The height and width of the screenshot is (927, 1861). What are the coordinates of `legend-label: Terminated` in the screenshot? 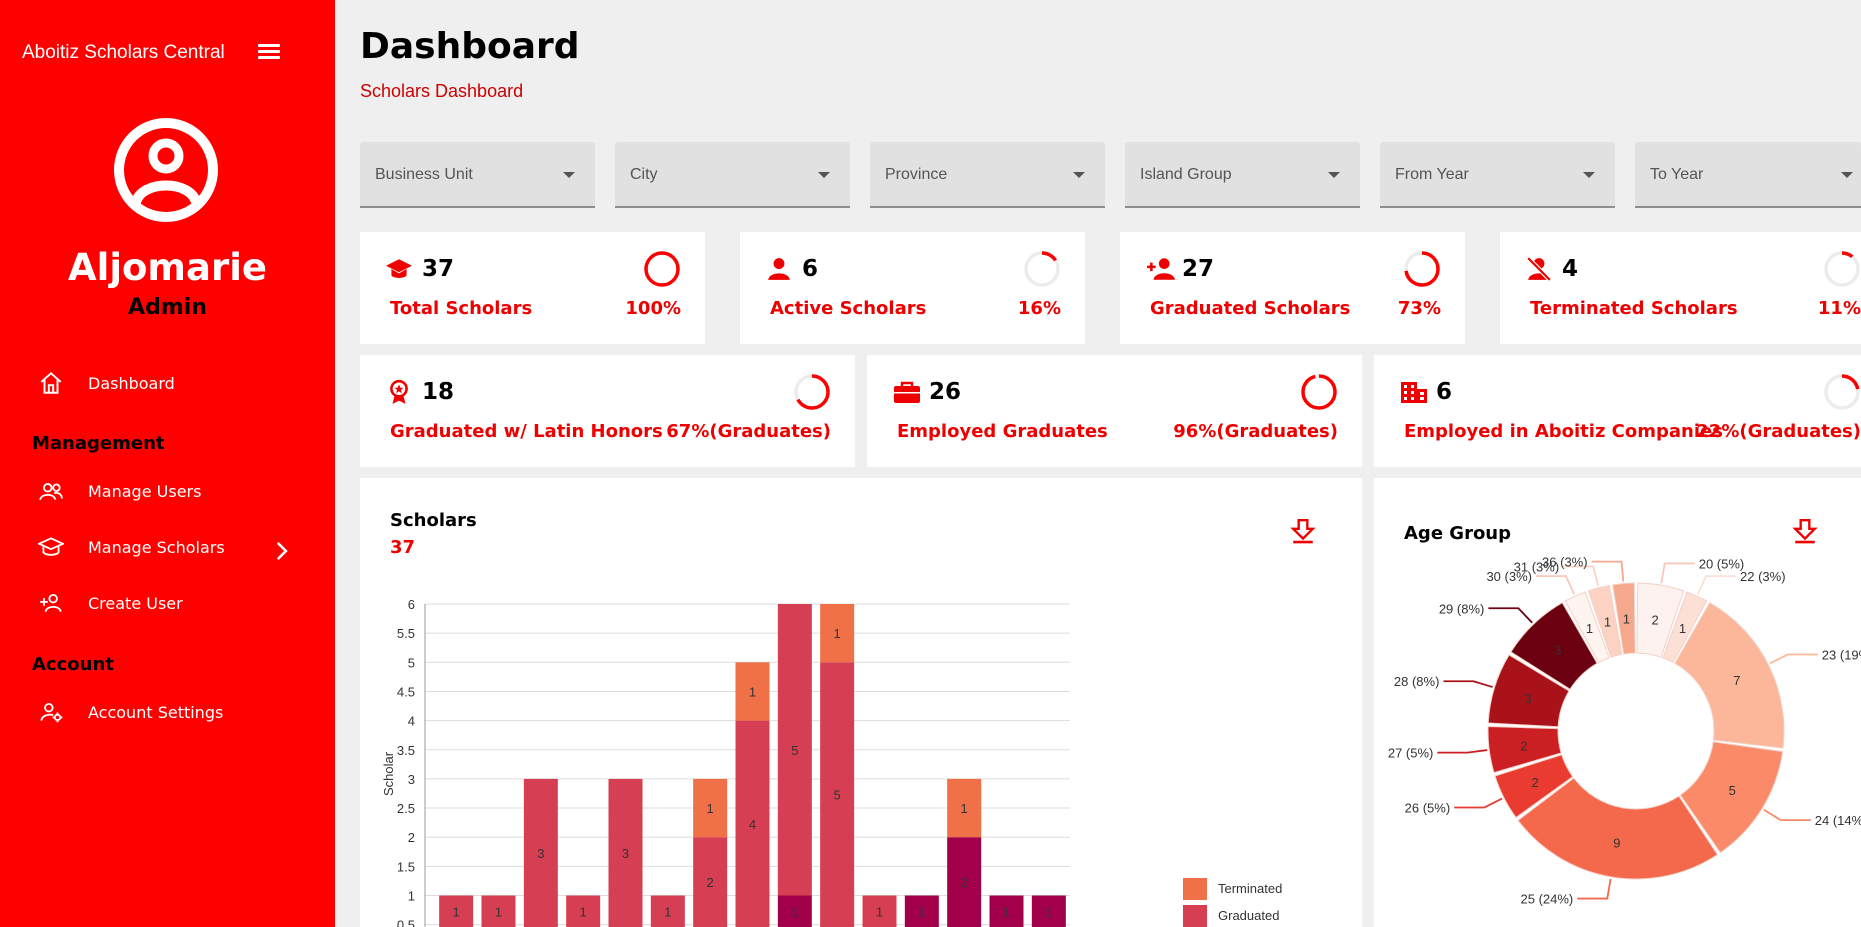 It's located at (1250, 888).